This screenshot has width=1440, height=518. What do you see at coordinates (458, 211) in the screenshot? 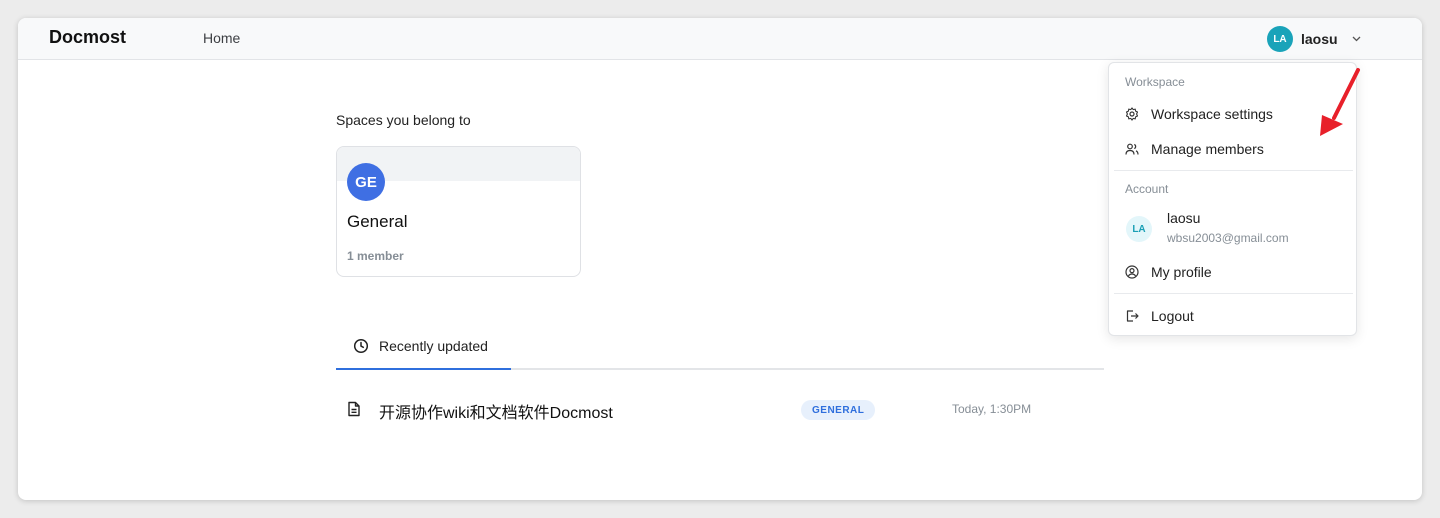
I see `space-card: GE General 1 member` at bounding box center [458, 211].